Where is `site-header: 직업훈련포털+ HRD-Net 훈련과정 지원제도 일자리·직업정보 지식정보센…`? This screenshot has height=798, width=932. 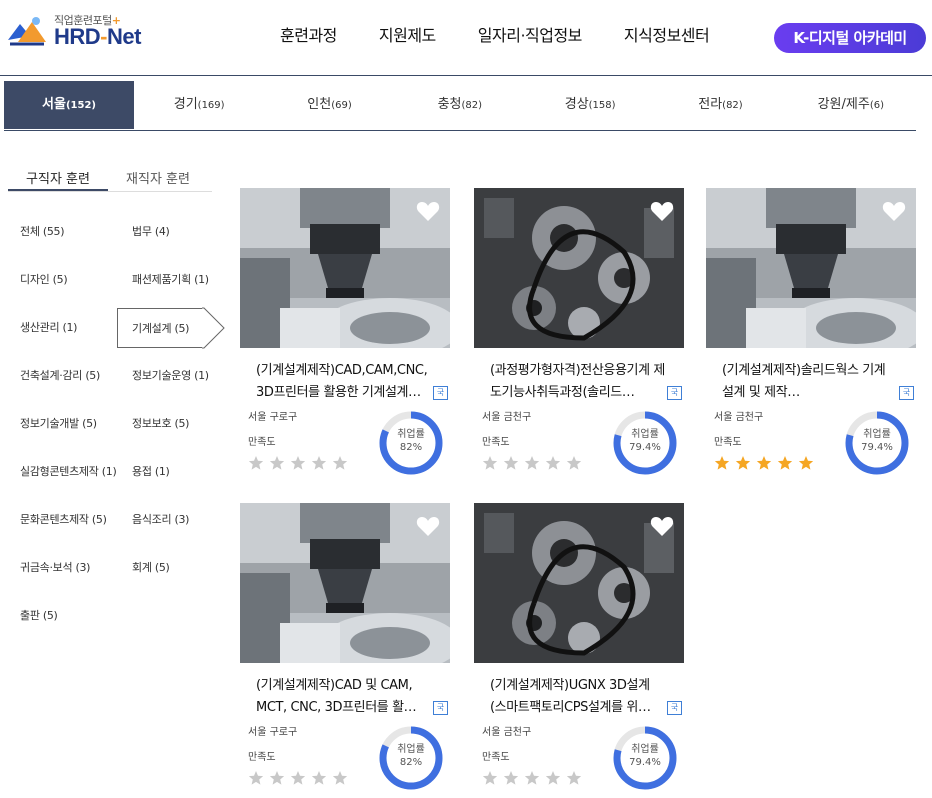 site-header: 직업훈련포털+ HRD-Net 훈련과정 지원제도 일자리·직업정보 지식정보센… is located at coordinates (466, 38).